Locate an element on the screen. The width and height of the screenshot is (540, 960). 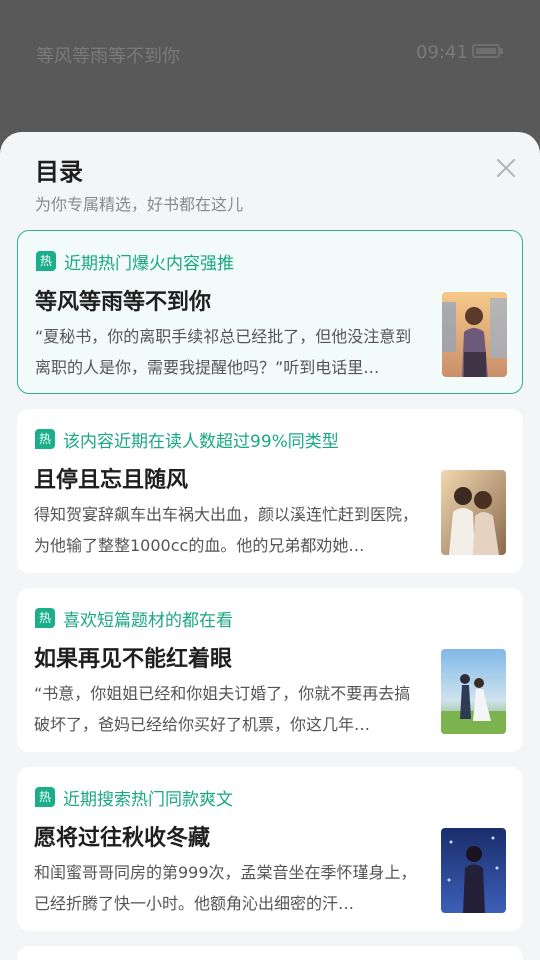
book-title: 等风等雨等不到你 is located at coordinates (123, 302).